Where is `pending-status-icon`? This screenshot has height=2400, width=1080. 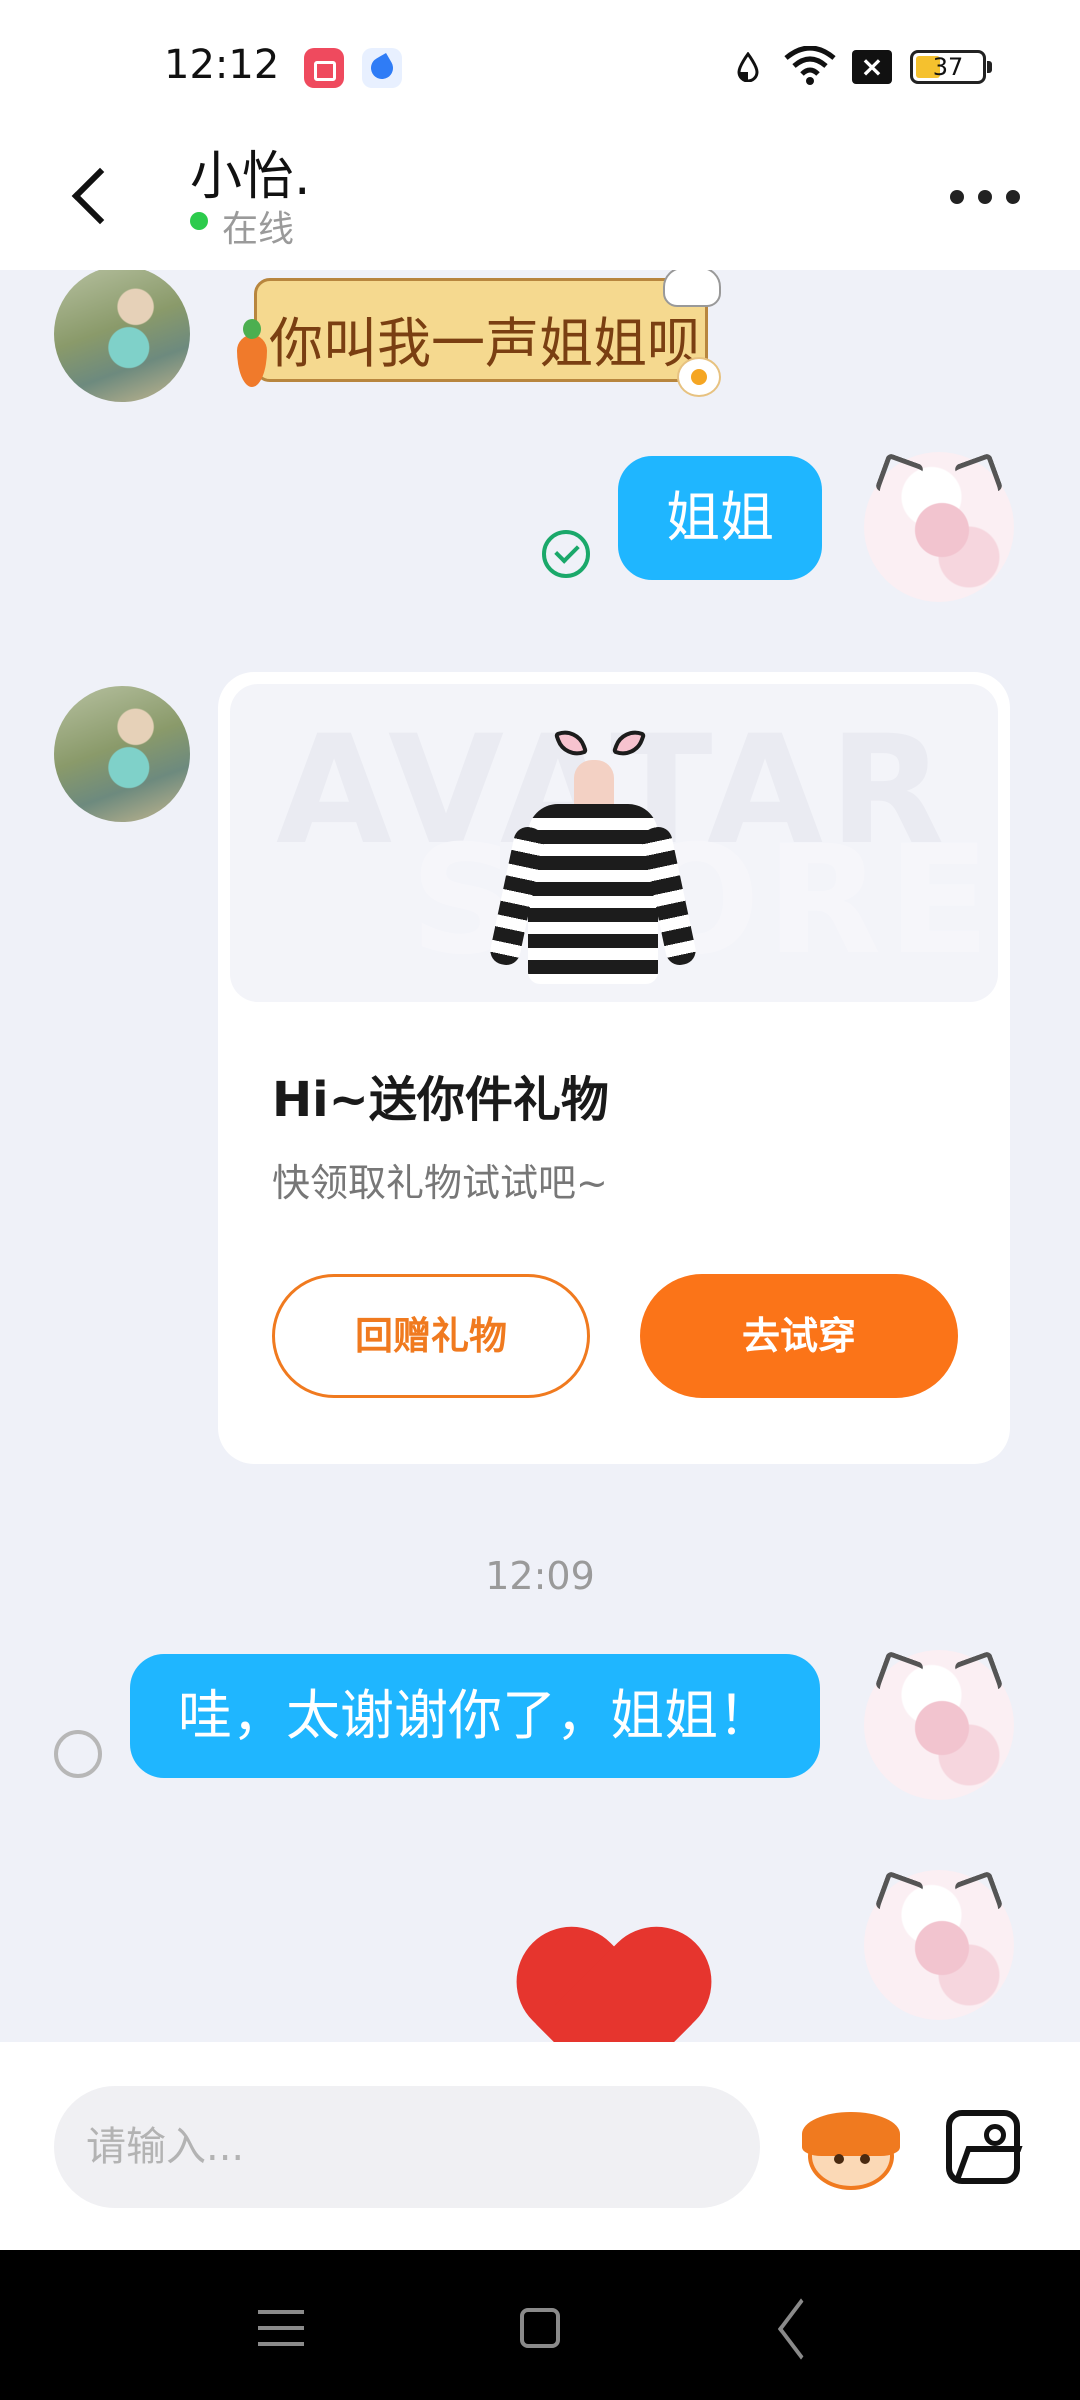 pending-status-icon is located at coordinates (78, 1754).